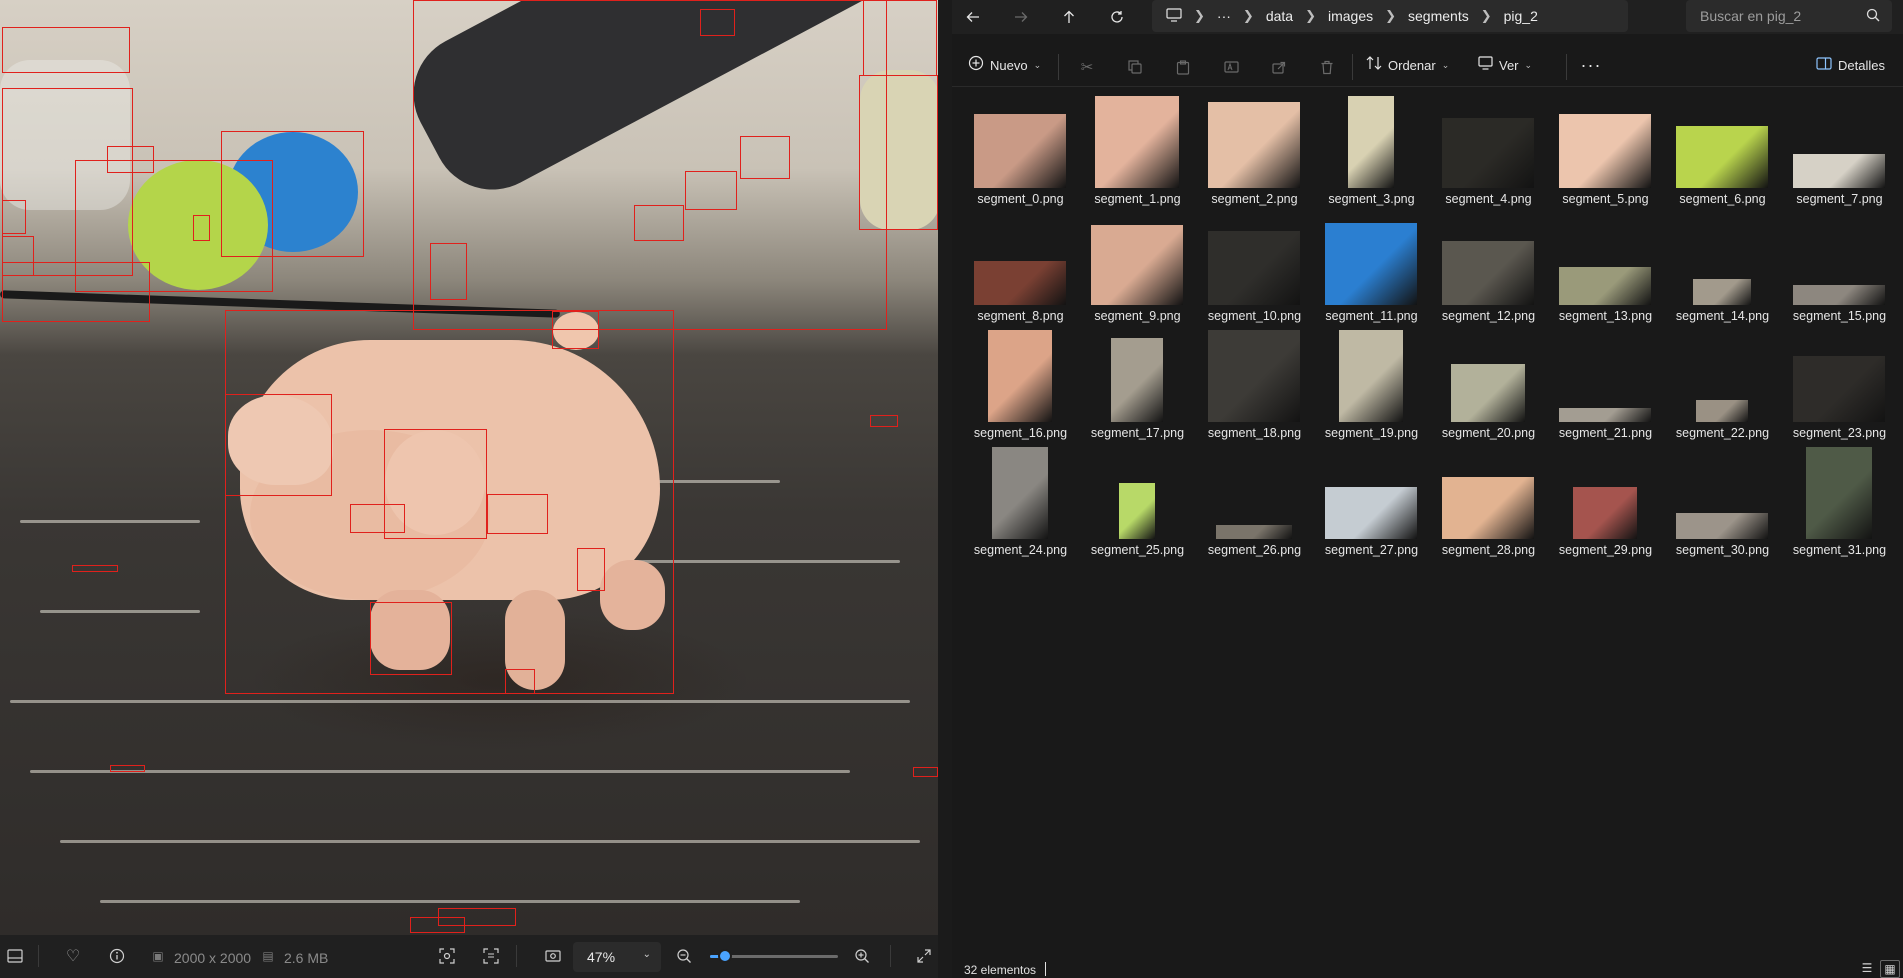  I want to click on file-name: segment_12.png, so click(1488, 316).